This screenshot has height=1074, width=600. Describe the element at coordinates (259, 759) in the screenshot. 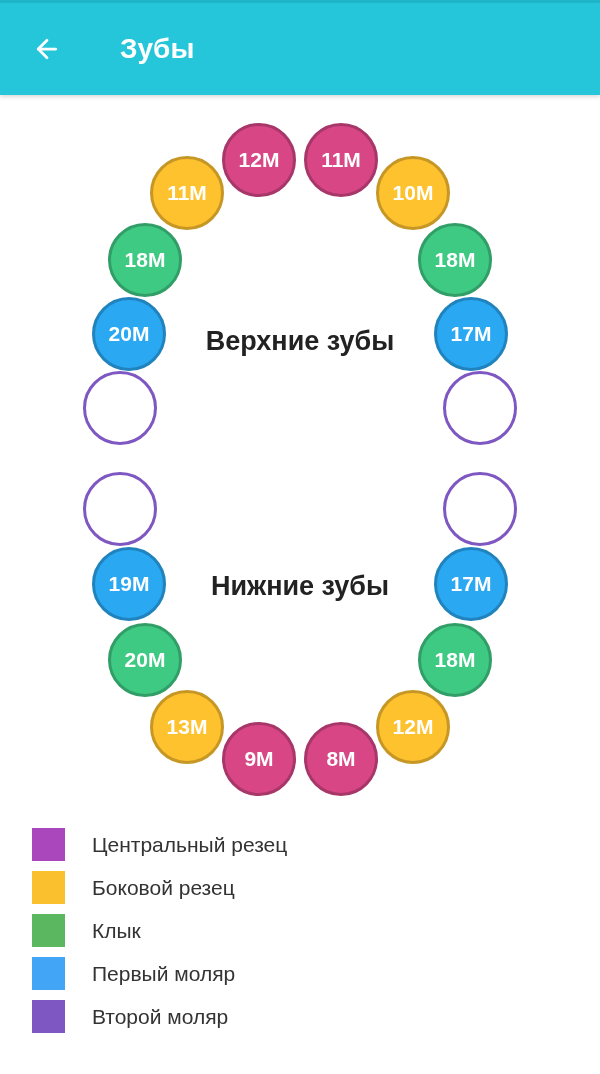

I see `tooth-button: 9M` at that location.